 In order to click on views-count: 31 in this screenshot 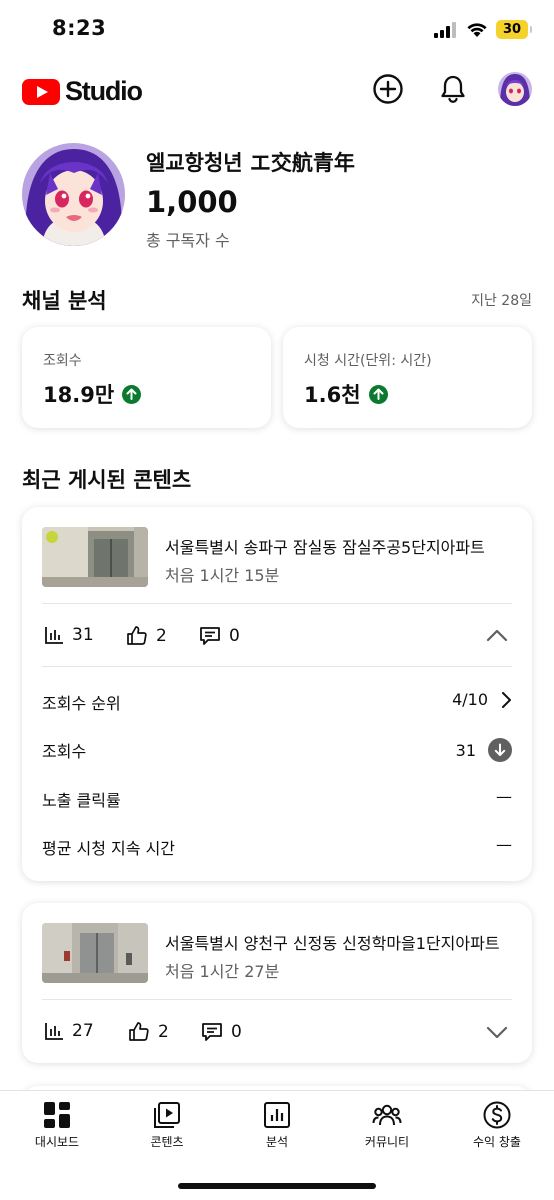, I will do `click(83, 635)`.